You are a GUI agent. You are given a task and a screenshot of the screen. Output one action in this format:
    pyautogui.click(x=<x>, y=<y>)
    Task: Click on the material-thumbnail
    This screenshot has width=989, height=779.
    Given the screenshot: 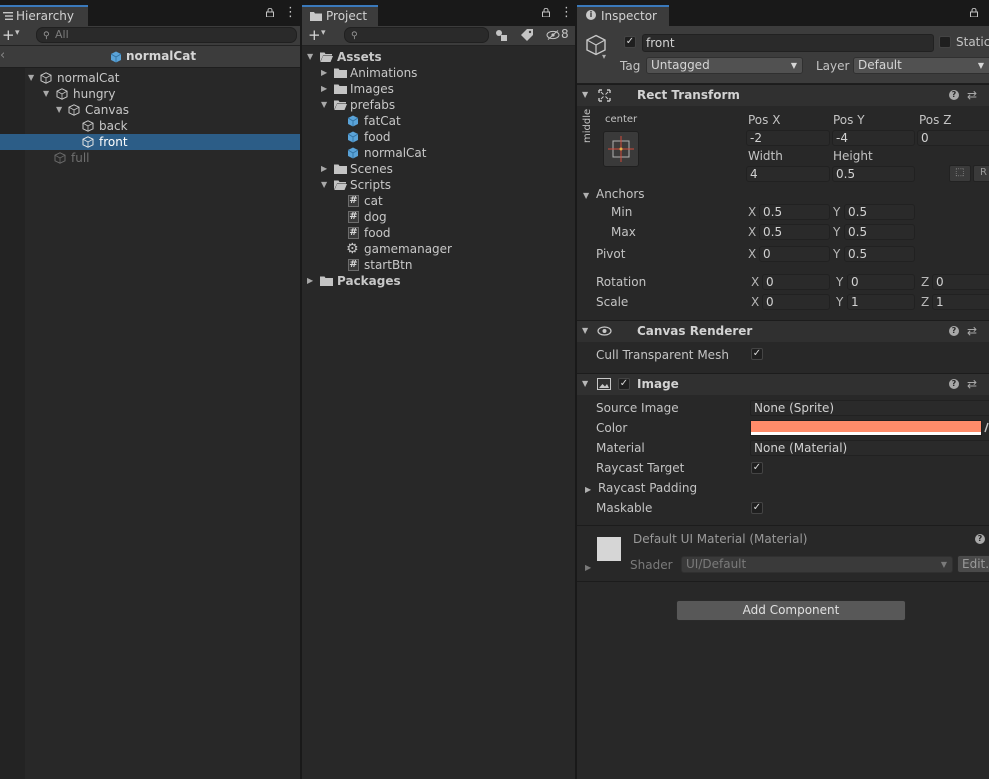 What is the action you would take?
    pyautogui.click(x=609, y=549)
    